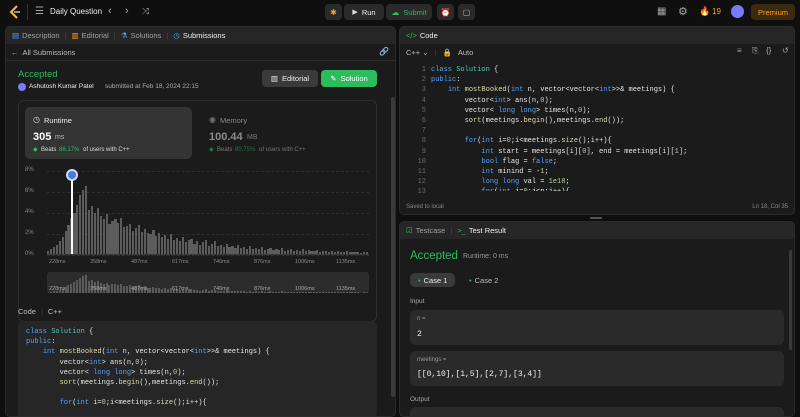  Describe the element at coordinates (466, 12) in the screenshot. I see `notes-button: ▢` at that location.